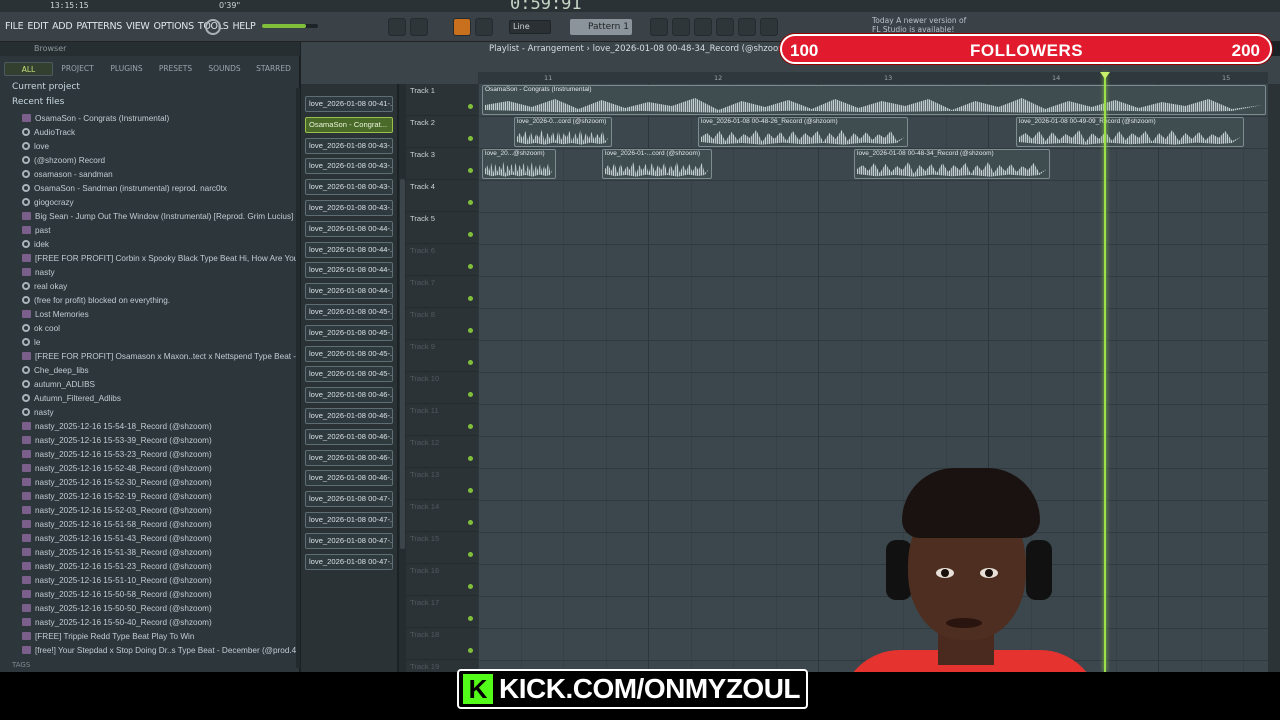 This screenshot has width=1280, height=720. What do you see at coordinates (725, 27) in the screenshot?
I see `browser-icon` at bounding box center [725, 27].